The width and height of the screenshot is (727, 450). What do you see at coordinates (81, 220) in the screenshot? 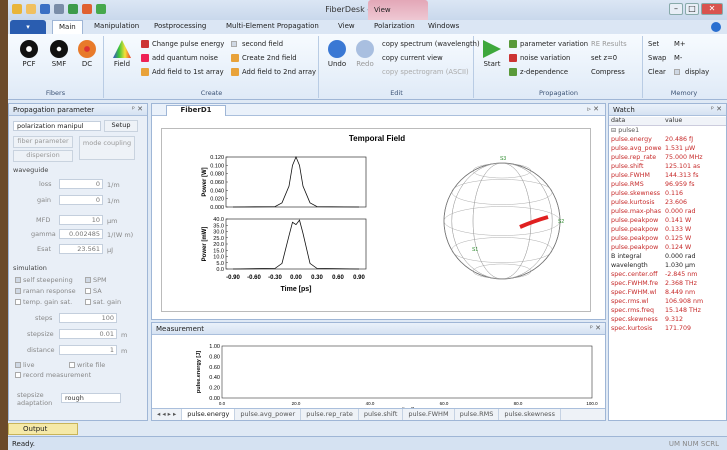
I see `mfd-input: 10` at bounding box center [81, 220].